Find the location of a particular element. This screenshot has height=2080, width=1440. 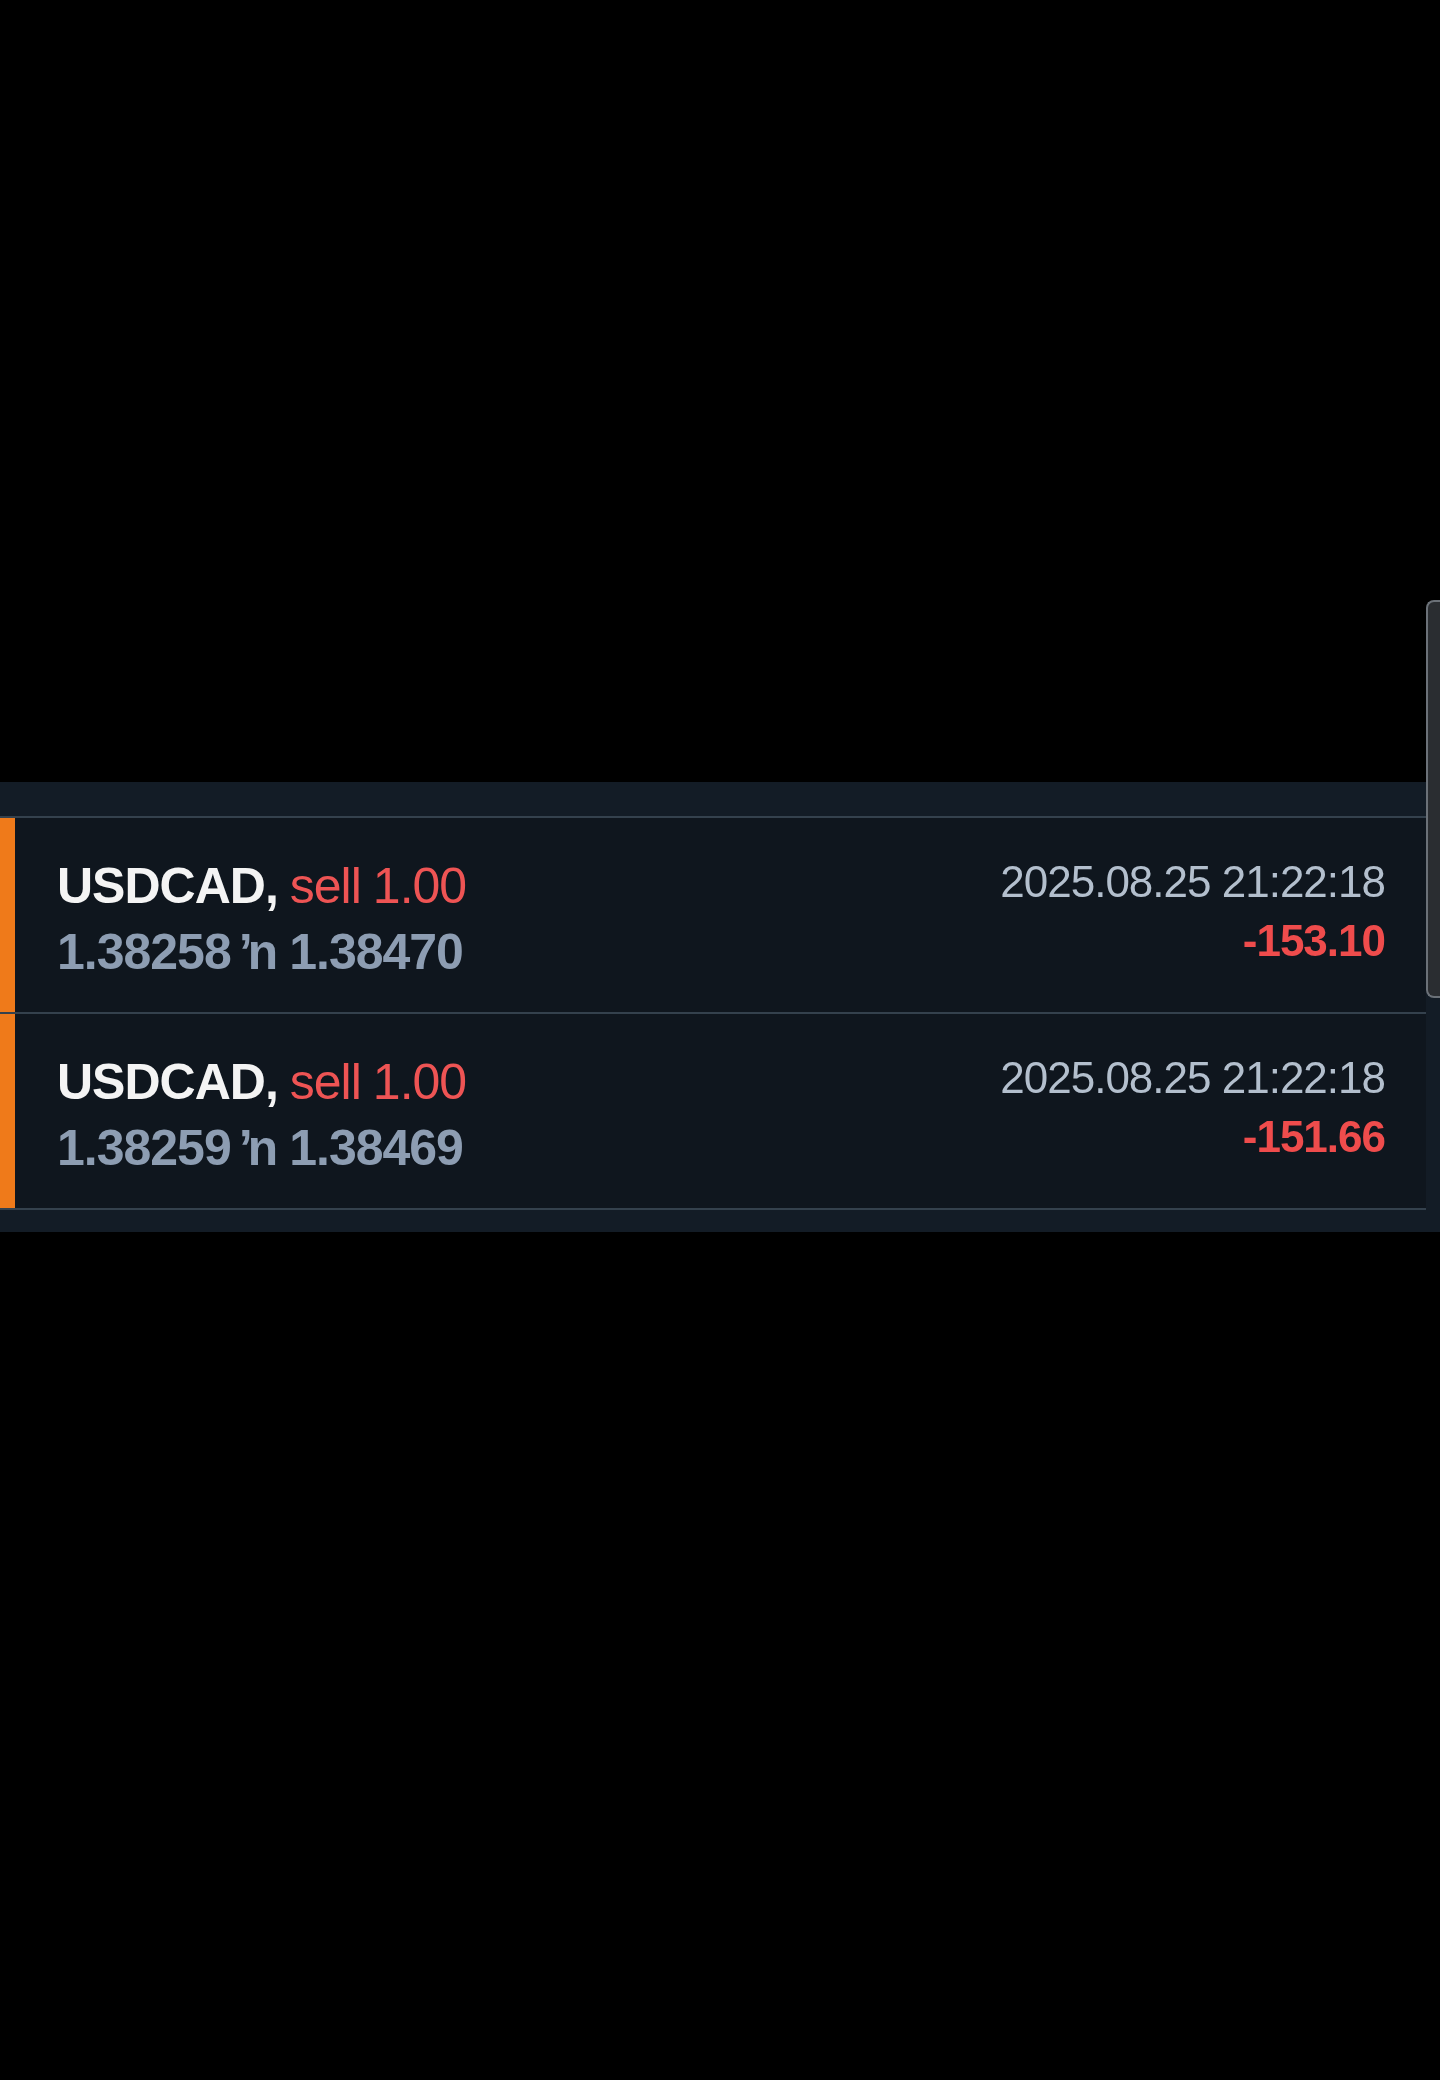

profit-value: -153.10 is located at coordinates (1313, 940).